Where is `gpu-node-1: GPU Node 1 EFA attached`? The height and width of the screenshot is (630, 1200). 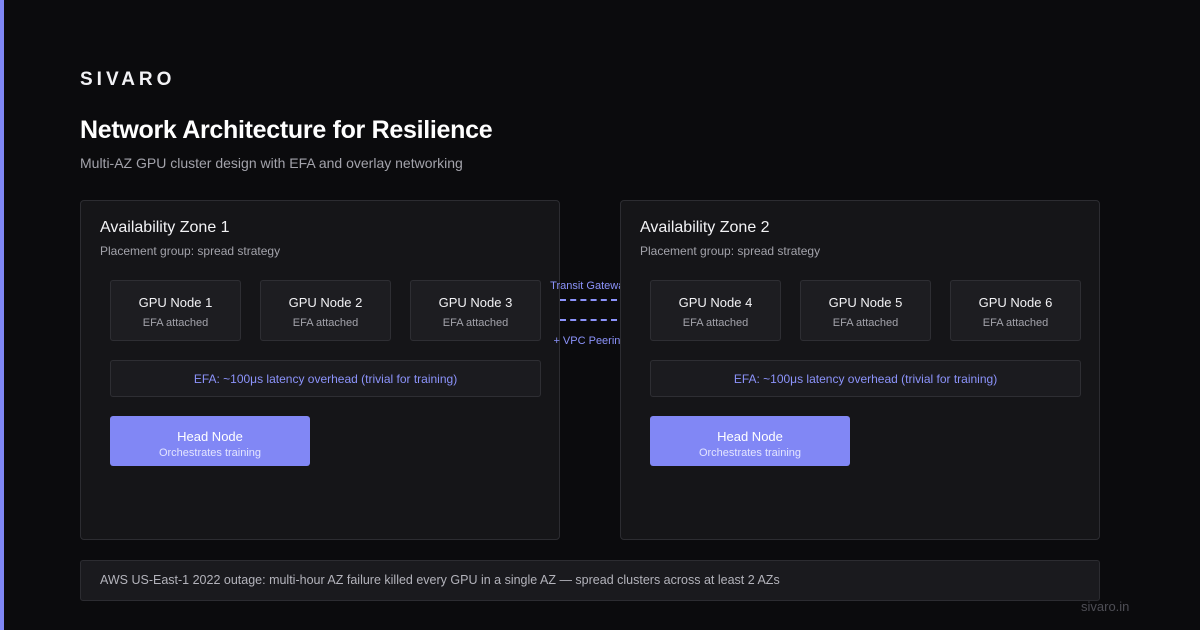 gpu-node-1: GPU Node 1 EFA attached is located at coordinates (175, 310).